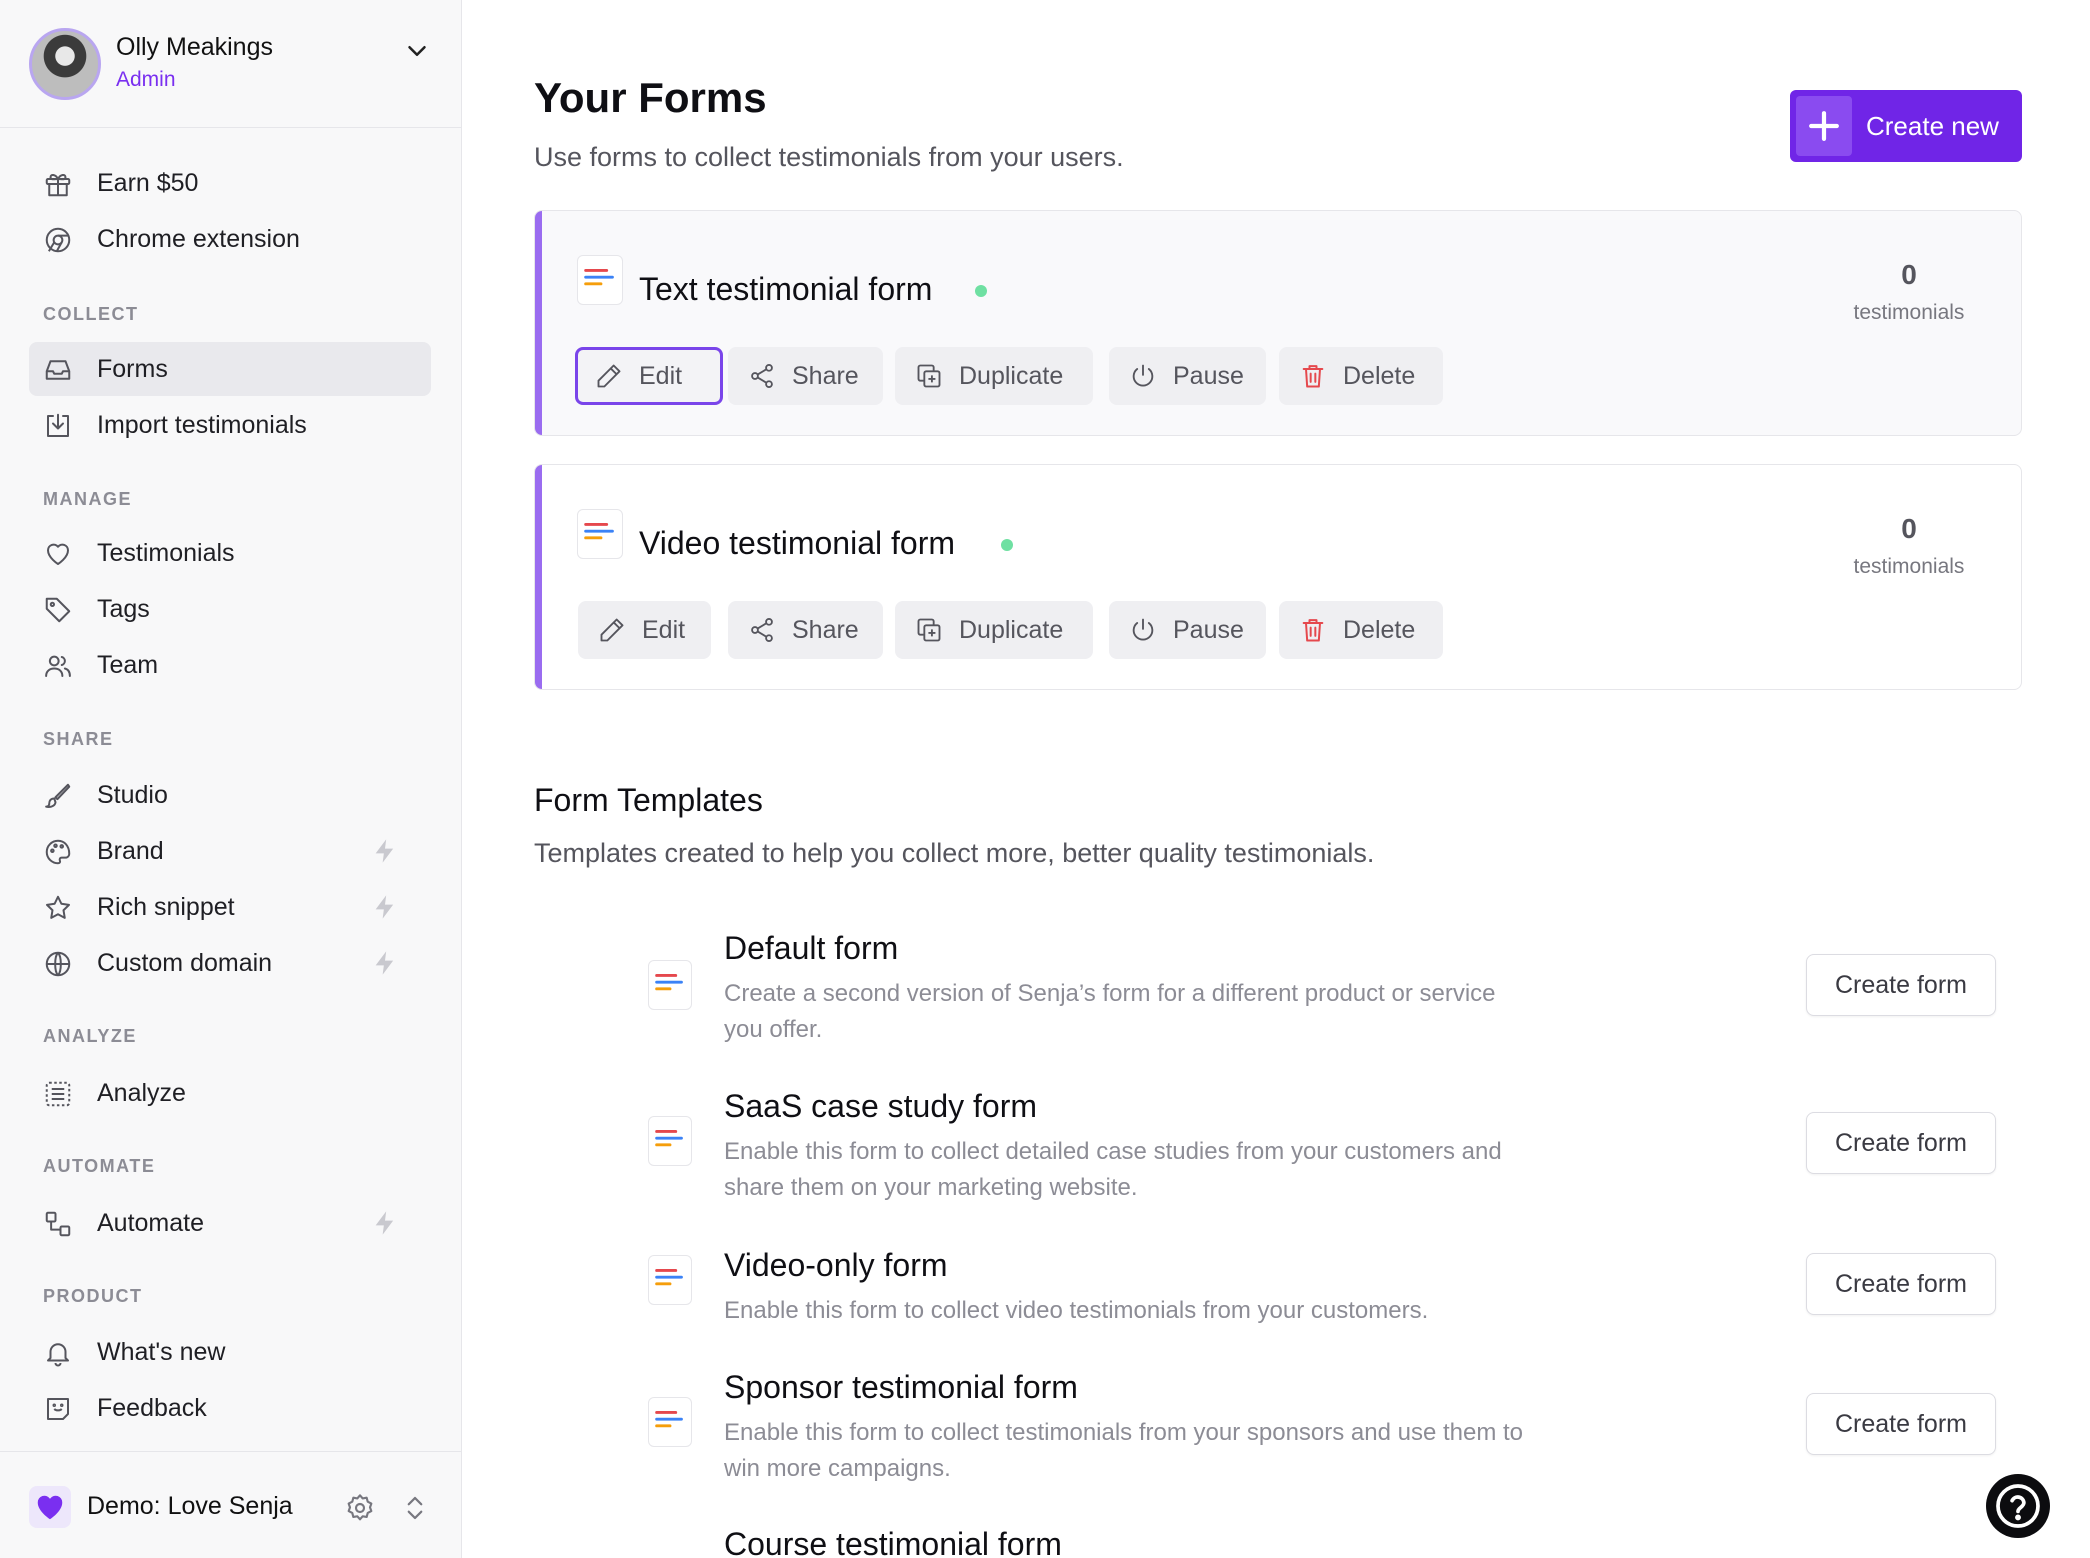 The width and height of the screenshot is (2090, 1558). What do you see at coordinates (58, 964) in the screenshot?
I see `globe-icon` at bounding box center [58, 964].